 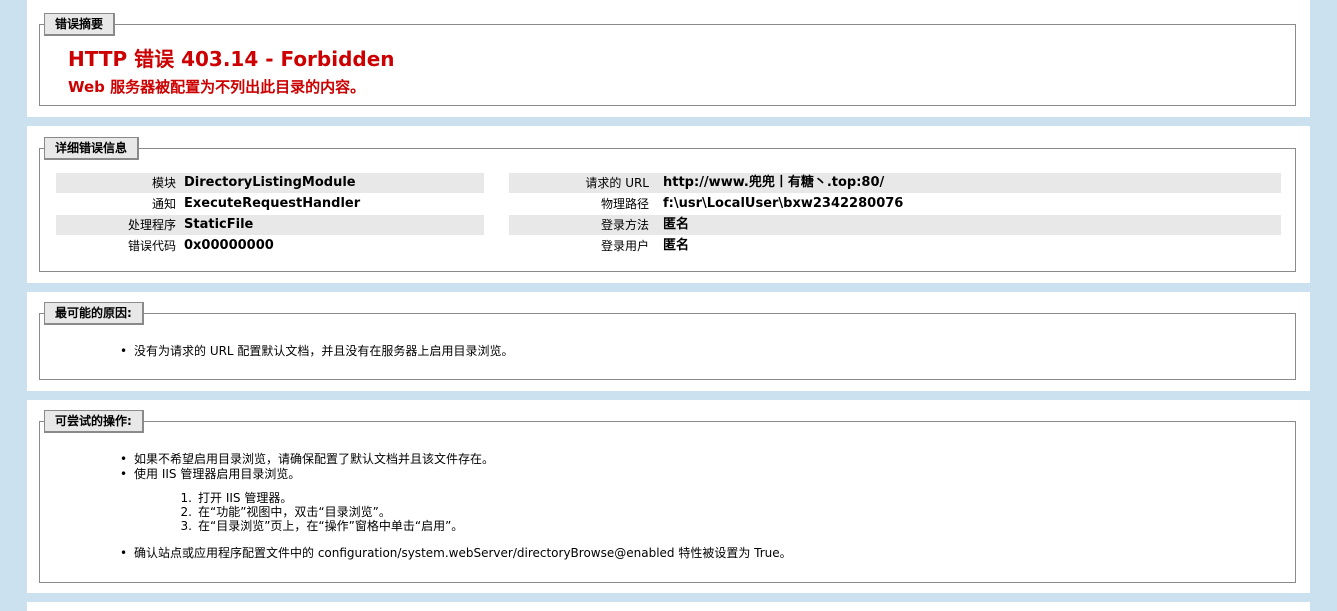 I want to click on list-item: 使用 IIS 管理器启用目录浏览。, so click(x=307, y=474).